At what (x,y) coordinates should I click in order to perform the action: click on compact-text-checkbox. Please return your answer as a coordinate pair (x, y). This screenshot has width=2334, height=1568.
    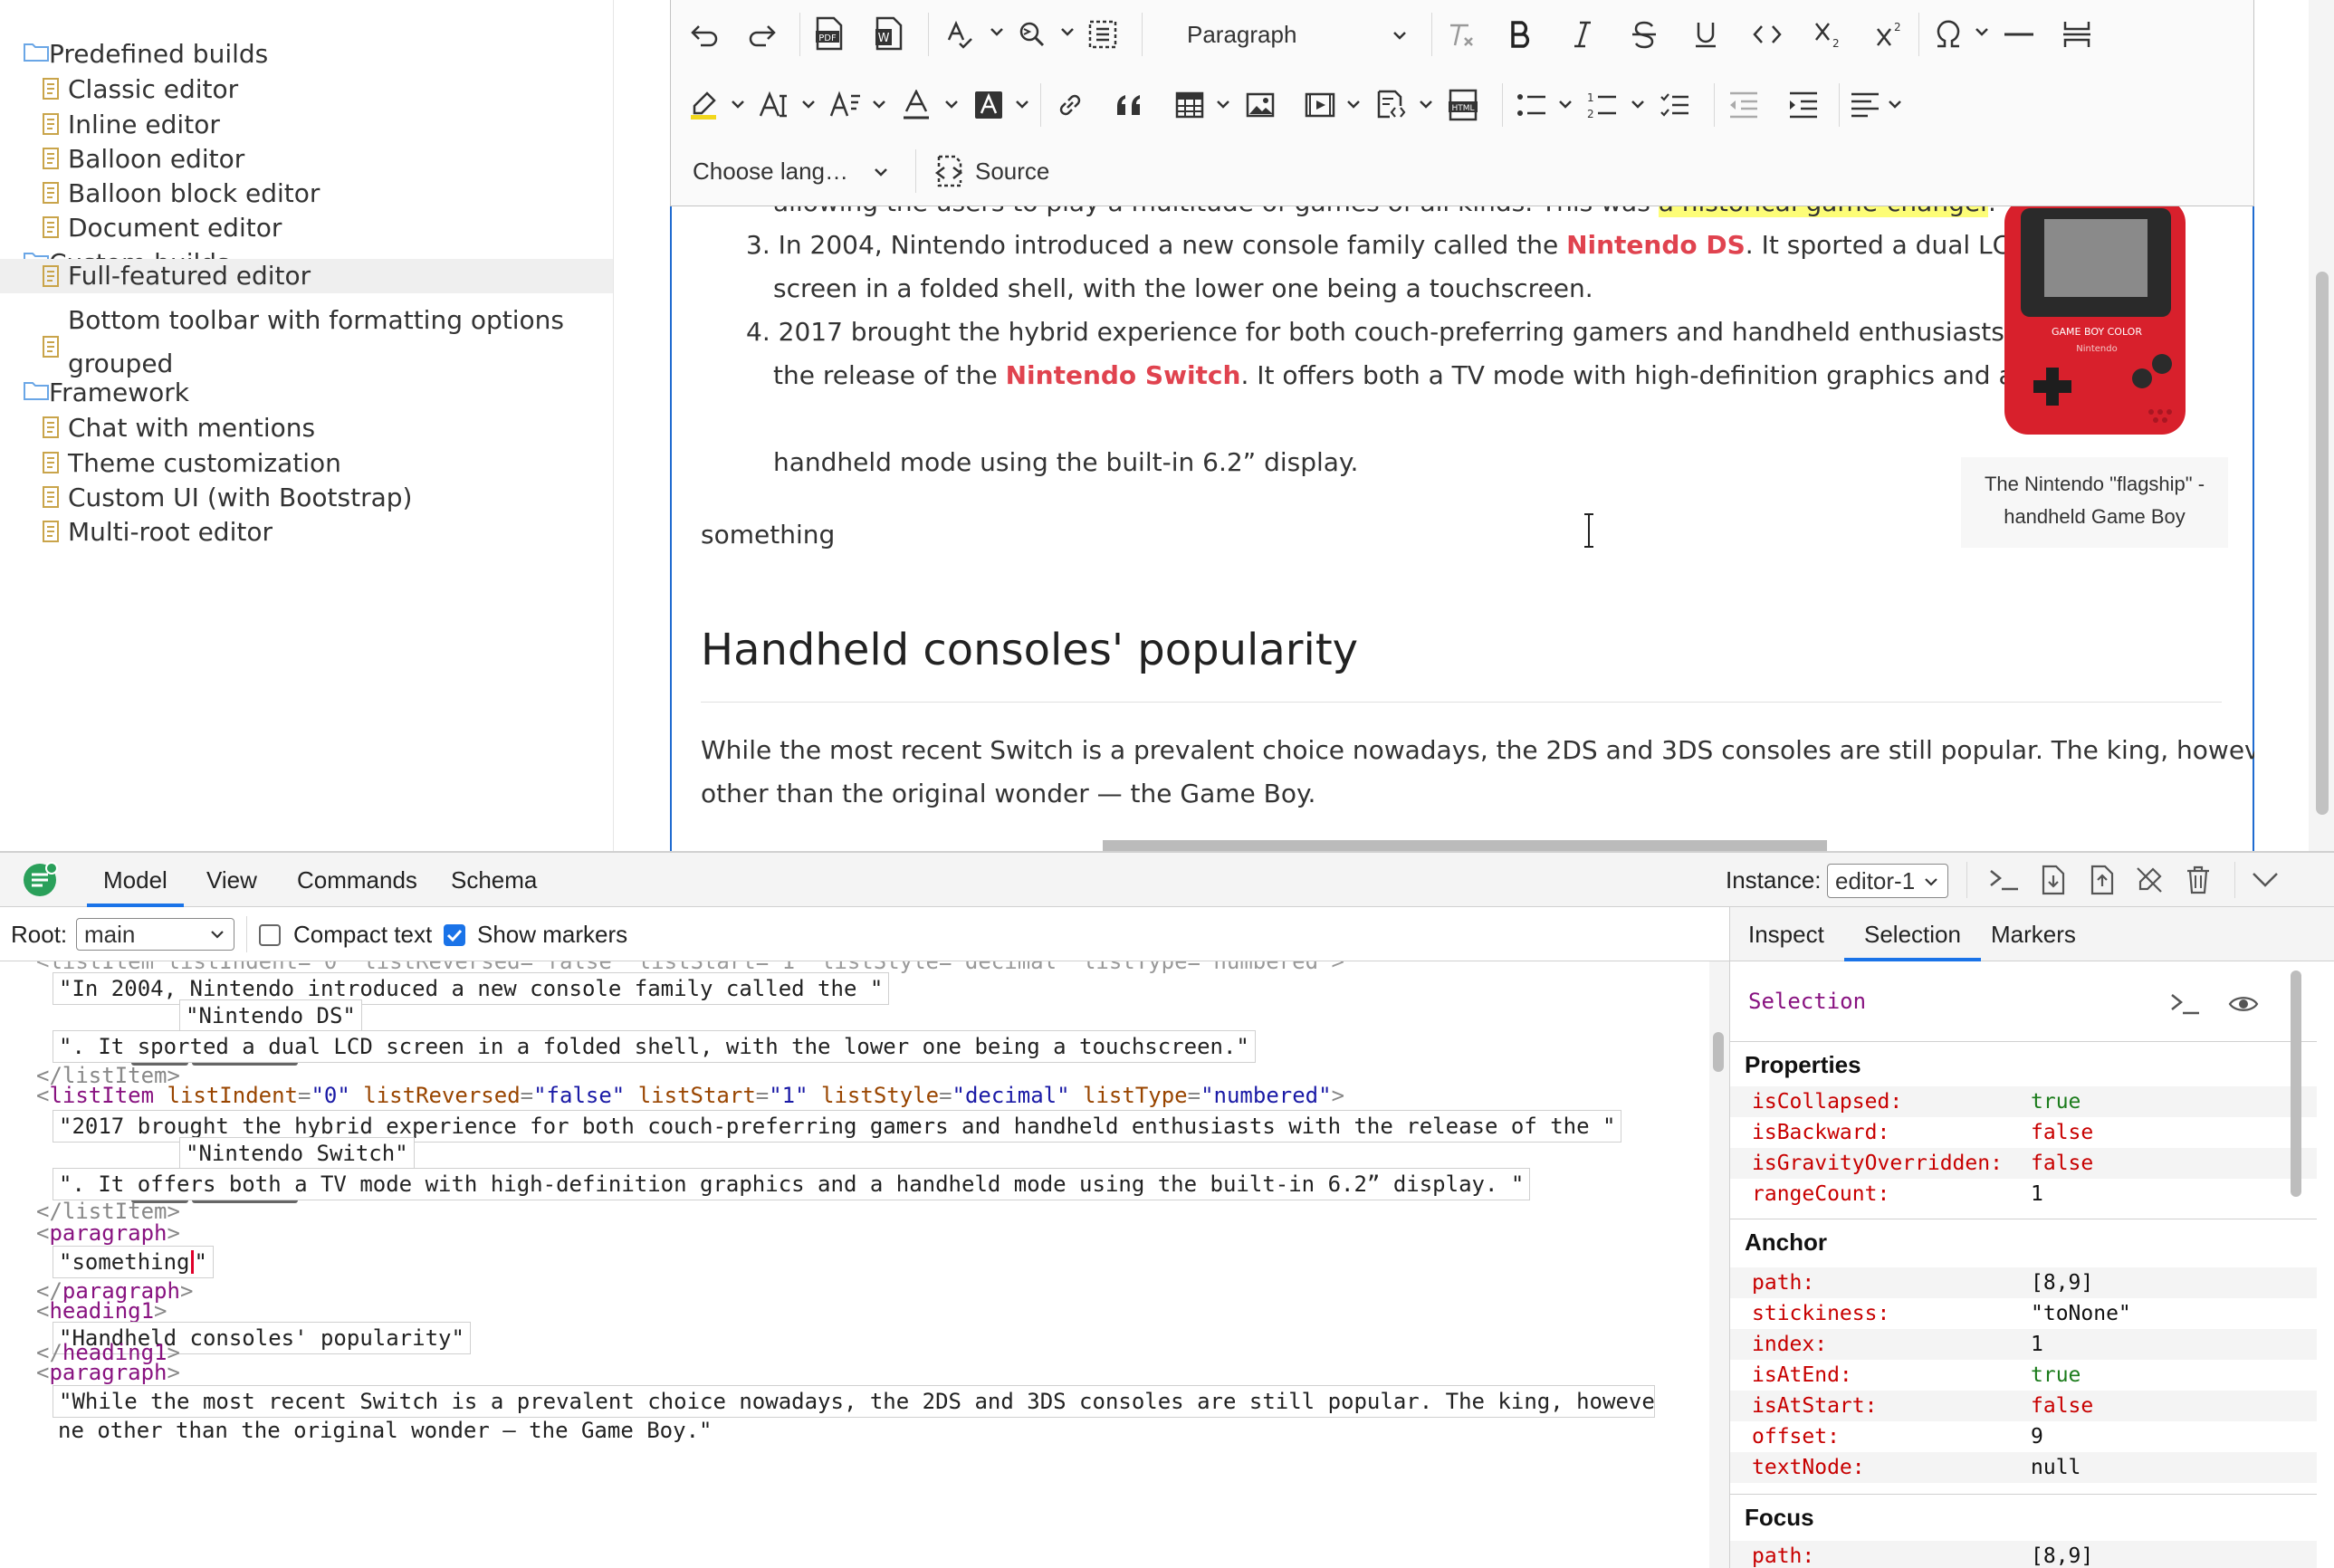
    Looking at the image, I should click on (270, 935).